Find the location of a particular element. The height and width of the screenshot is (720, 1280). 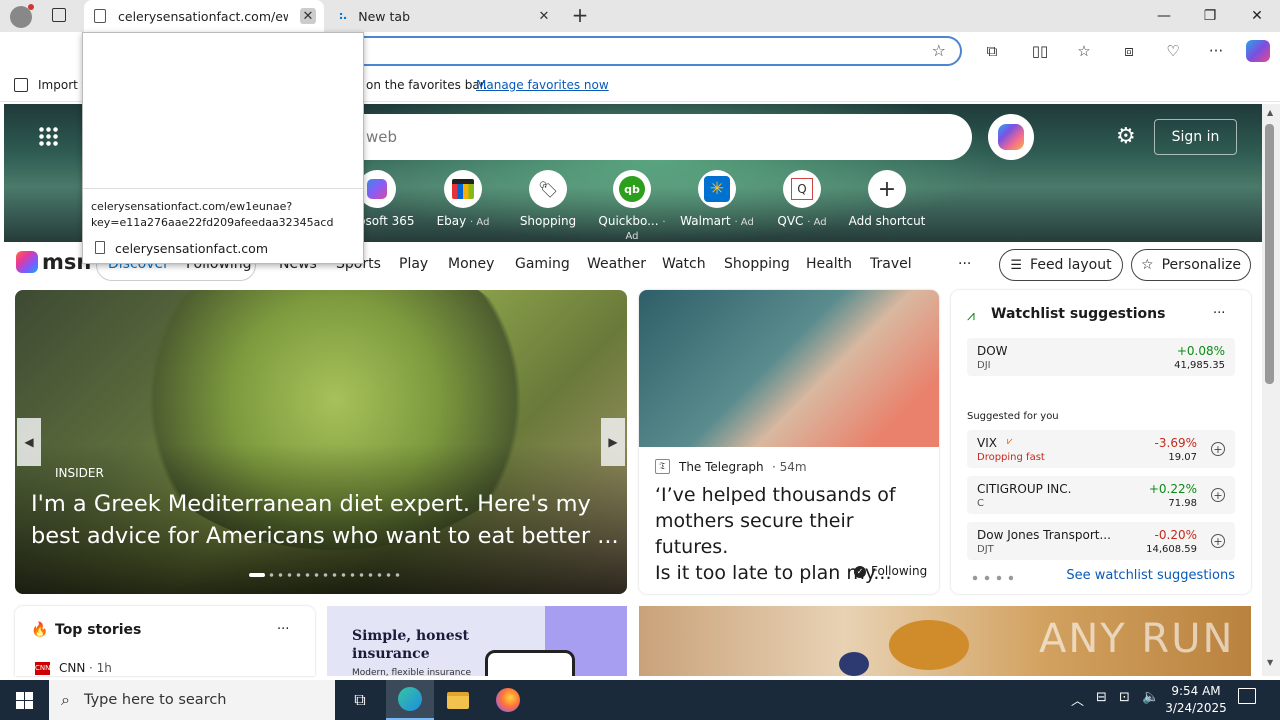

loading-icon: ⠦ is located at coordinates (343, 16).